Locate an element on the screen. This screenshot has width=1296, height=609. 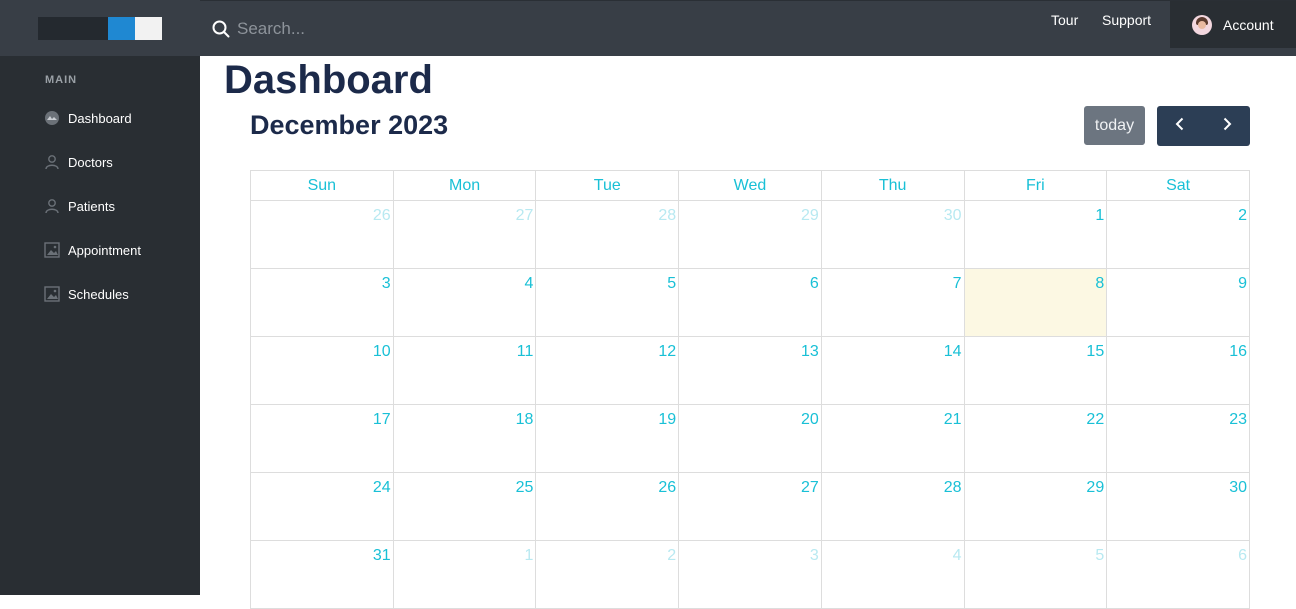
calendar-day: 3 is located at coordinates (322, 302).